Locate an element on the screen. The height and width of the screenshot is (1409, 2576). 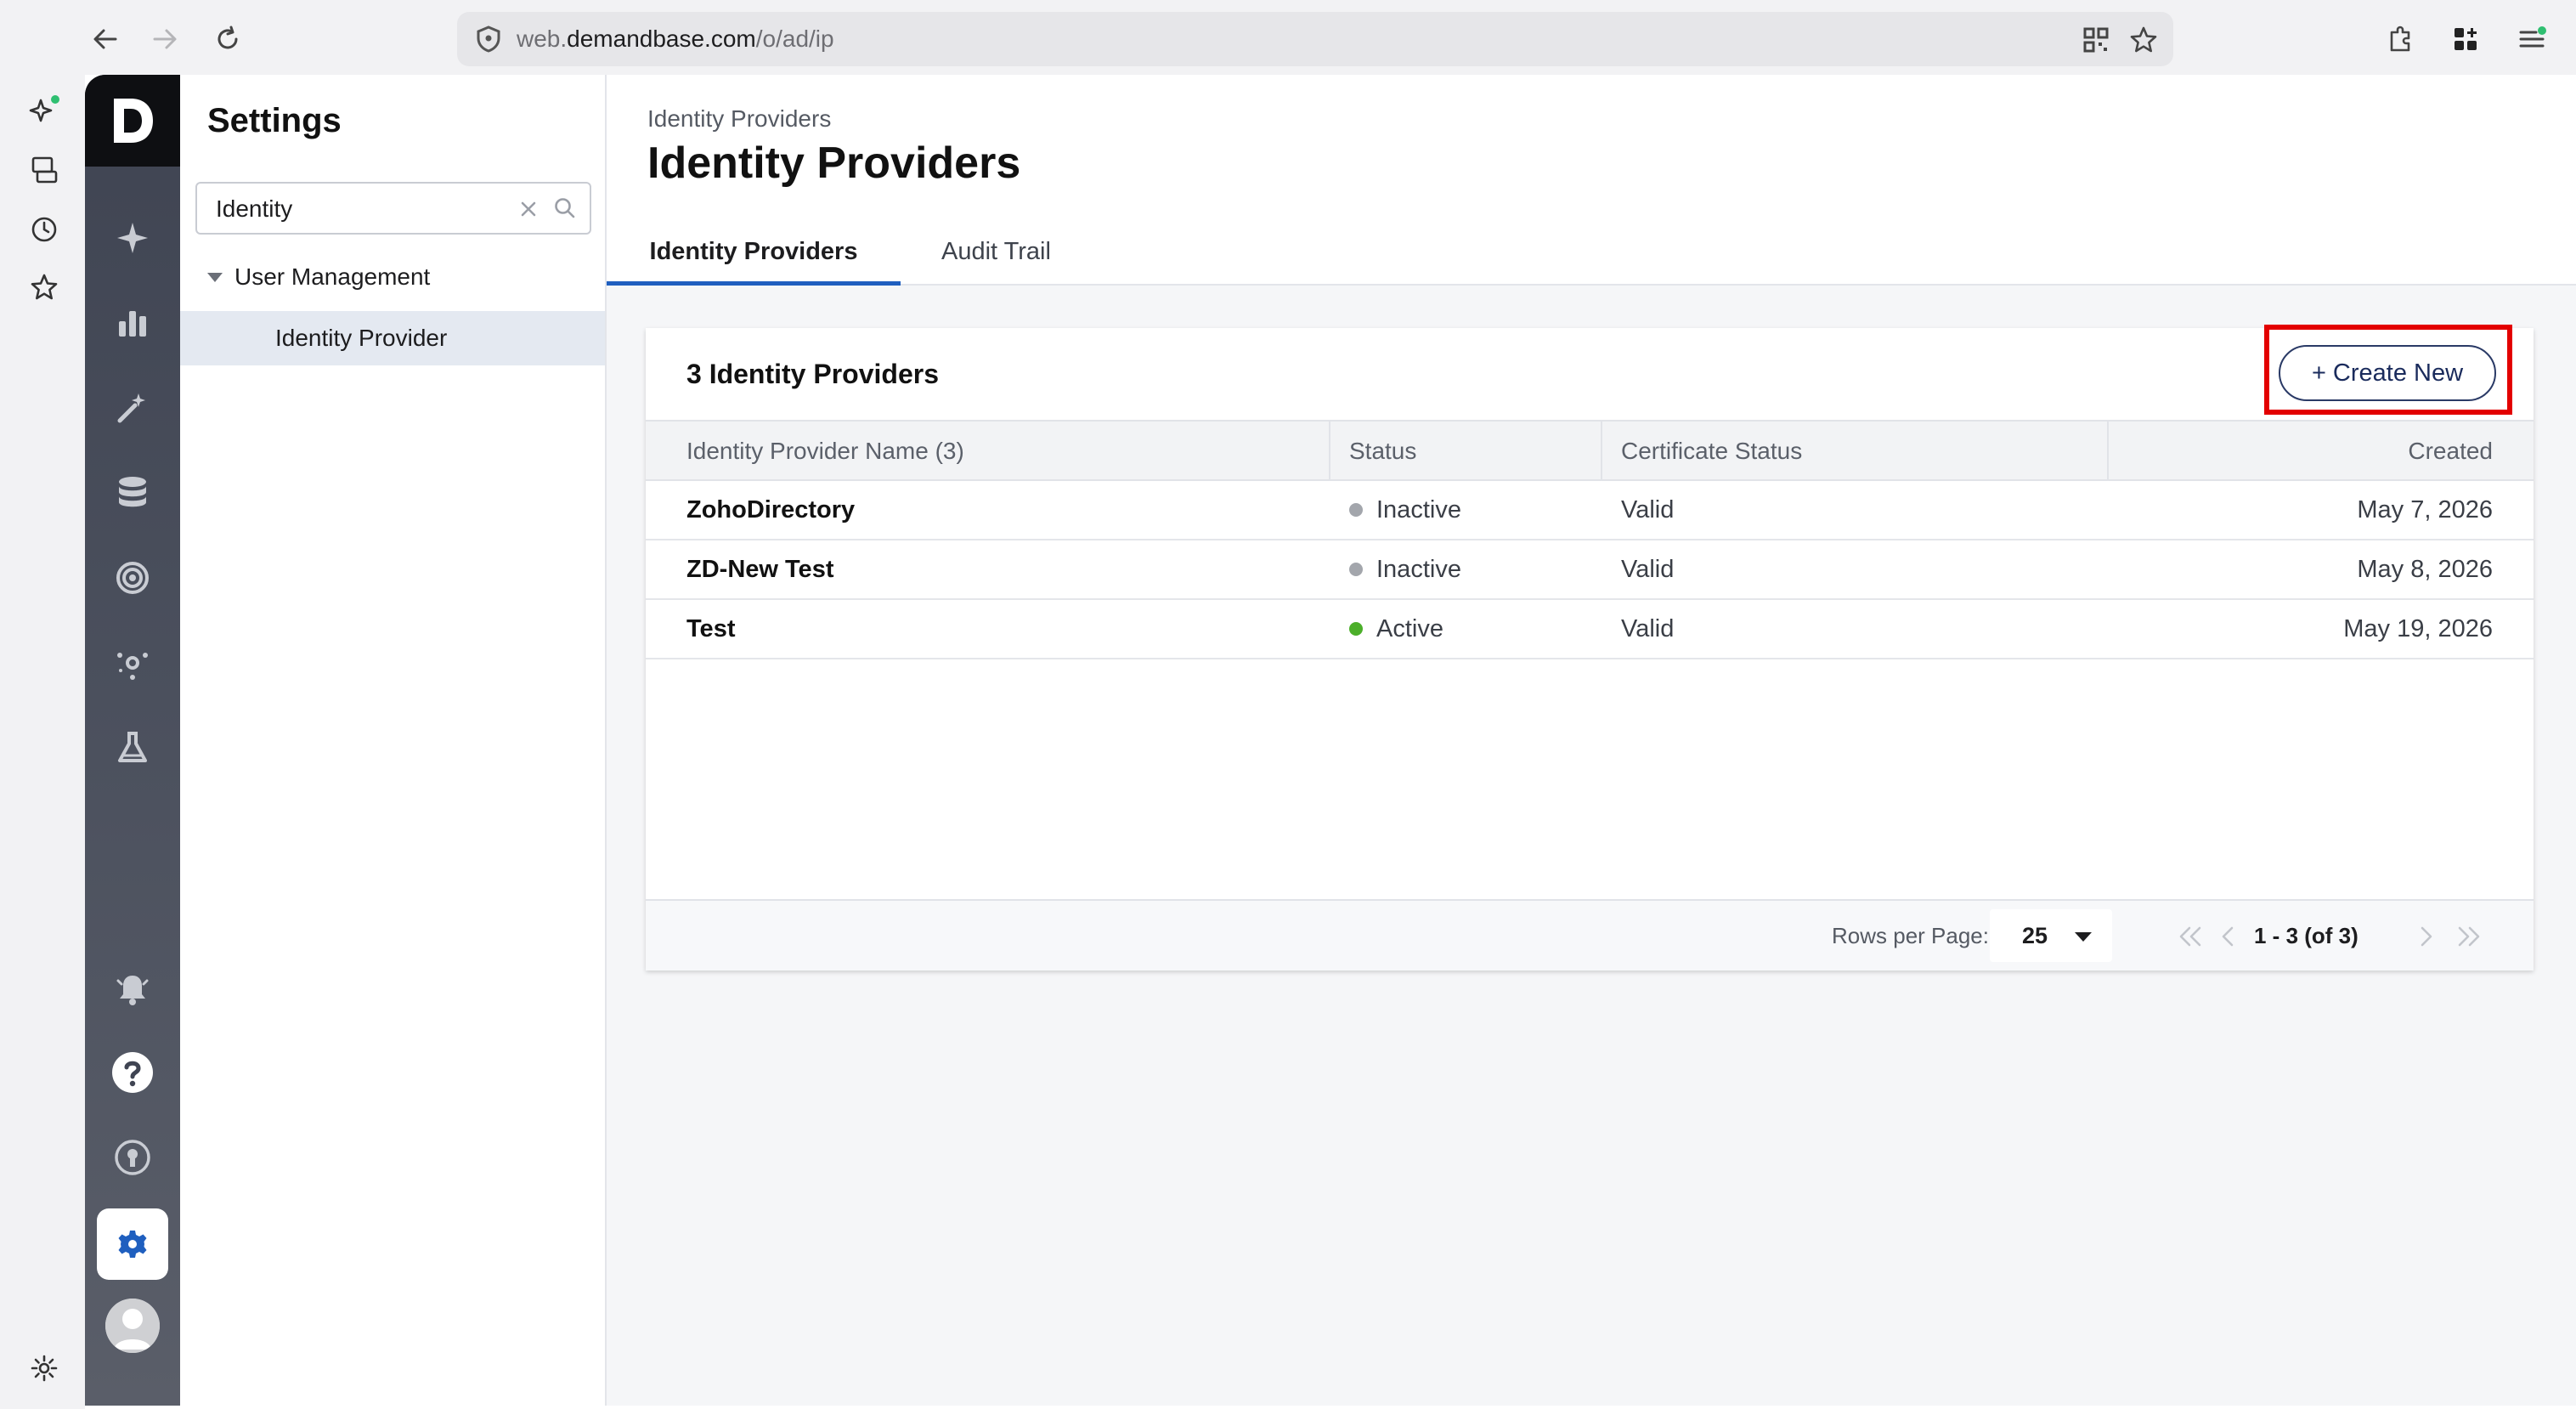
provider-name: Test is located at coordinates (711, 629).